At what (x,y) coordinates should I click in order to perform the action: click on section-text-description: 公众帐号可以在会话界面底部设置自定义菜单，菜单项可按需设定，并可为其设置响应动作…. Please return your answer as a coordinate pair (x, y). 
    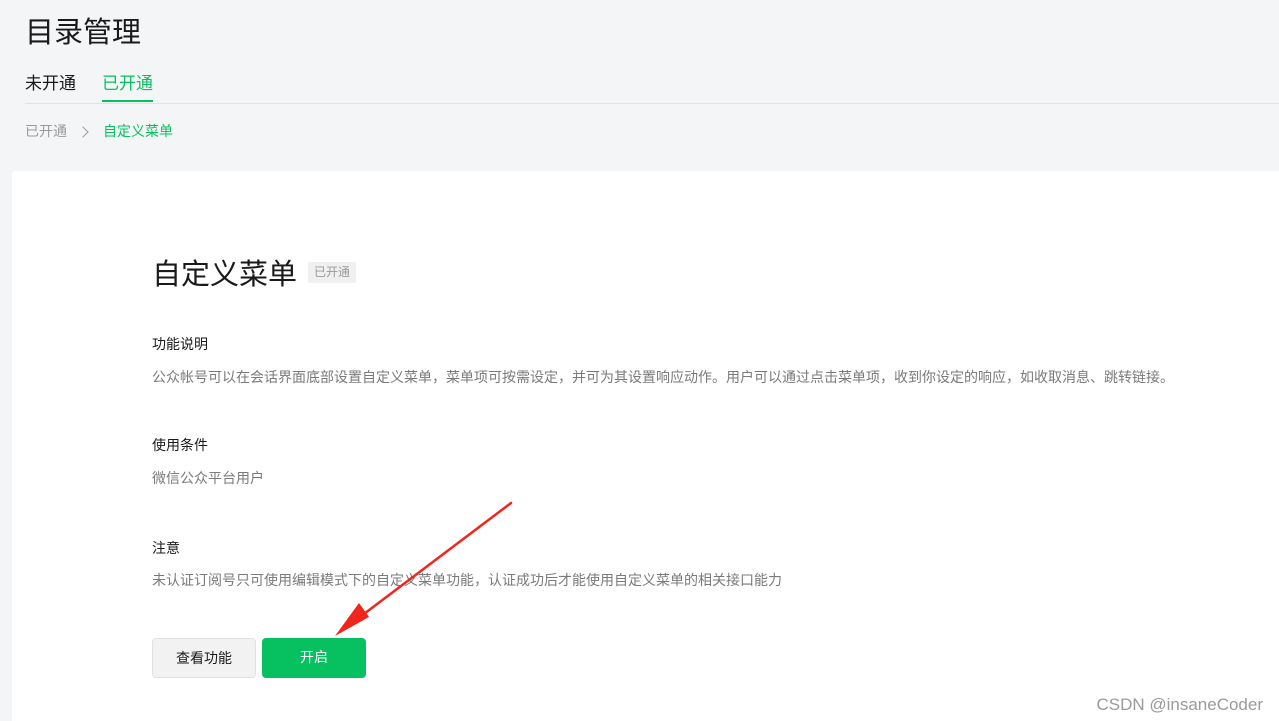
    Looking at the image, I should click on (663, 378).